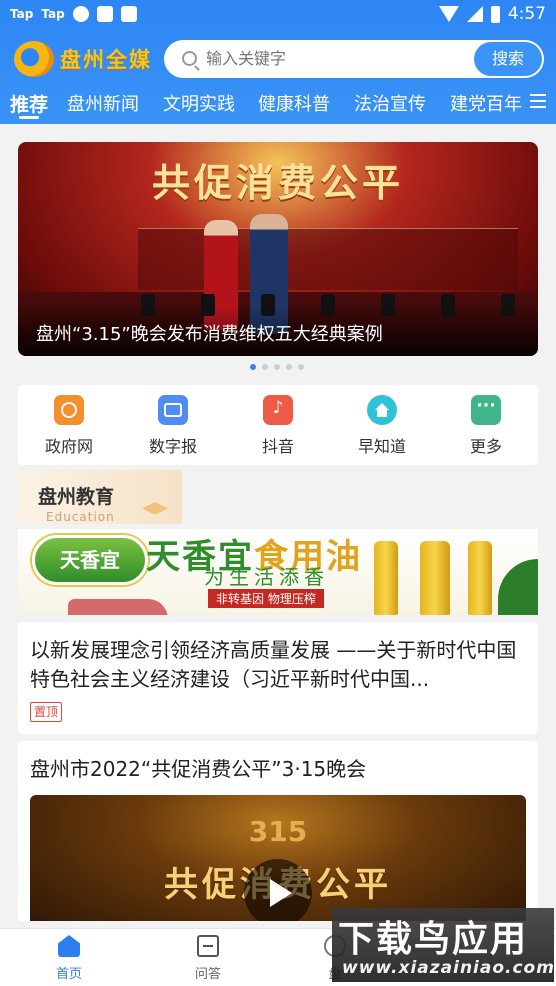 The height and width of the screenshot is (986, 556). What do you see at coordinates (278, 15) in the screenshot?
I see `status-bar: Tap Tap 4:57` at bounding box center [278, 15].